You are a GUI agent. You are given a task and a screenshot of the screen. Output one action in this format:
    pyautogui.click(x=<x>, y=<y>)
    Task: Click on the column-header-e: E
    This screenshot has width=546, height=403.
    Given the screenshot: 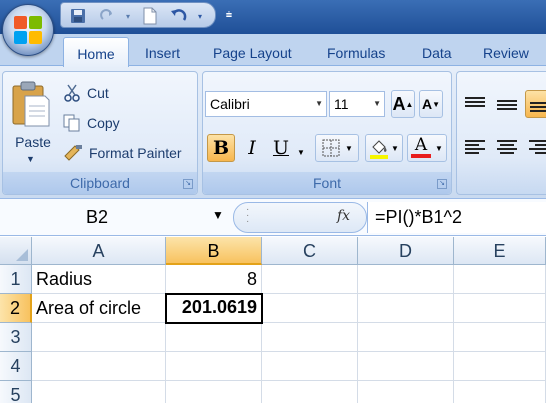 What is the action you would take?
    pyautogui.click(x=500, y=251)
    